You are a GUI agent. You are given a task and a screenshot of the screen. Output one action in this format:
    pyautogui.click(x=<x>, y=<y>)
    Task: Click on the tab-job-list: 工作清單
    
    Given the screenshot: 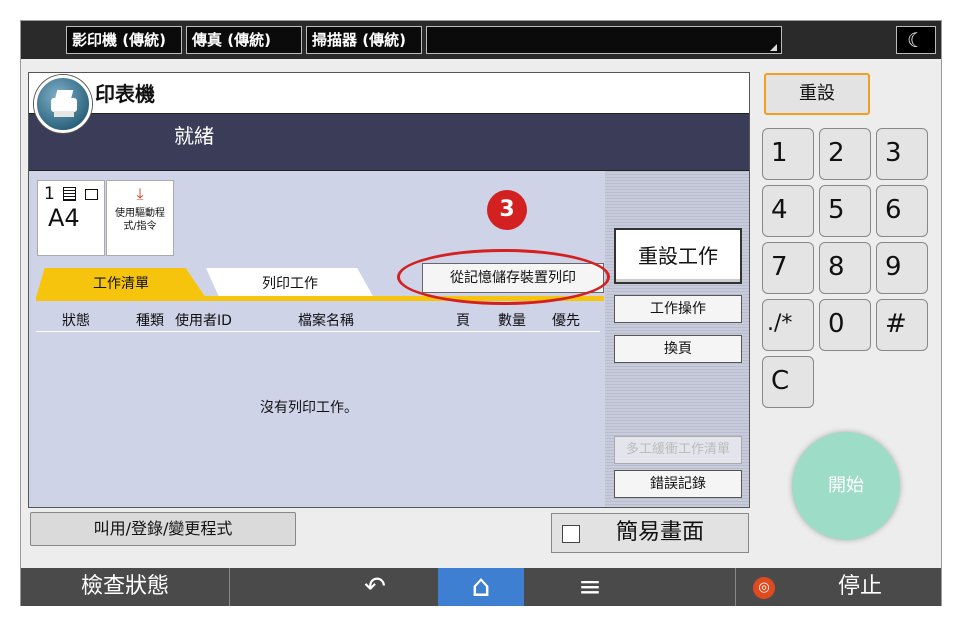 What is the action you would take?
    pyautogui.click(x=121, y=283)
    